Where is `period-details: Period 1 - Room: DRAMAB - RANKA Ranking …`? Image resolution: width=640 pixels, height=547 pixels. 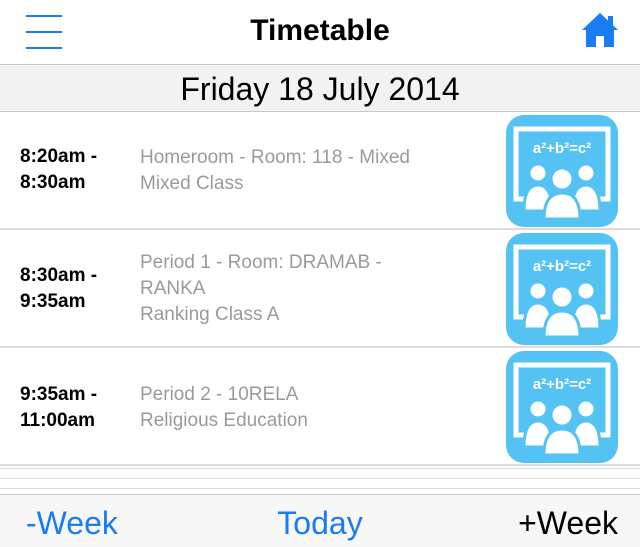
period-details: Period 1 - Room: DRAMAB - RANKA Ranking … is located at coordinates (320, 289).